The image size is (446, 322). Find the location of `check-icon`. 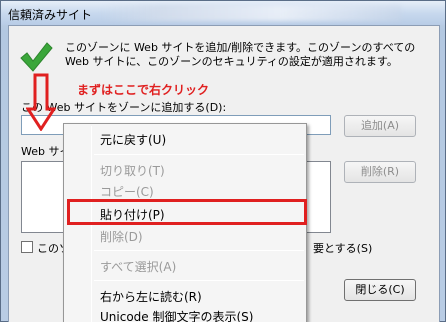

check-icon is located at coordinates (36, 57).